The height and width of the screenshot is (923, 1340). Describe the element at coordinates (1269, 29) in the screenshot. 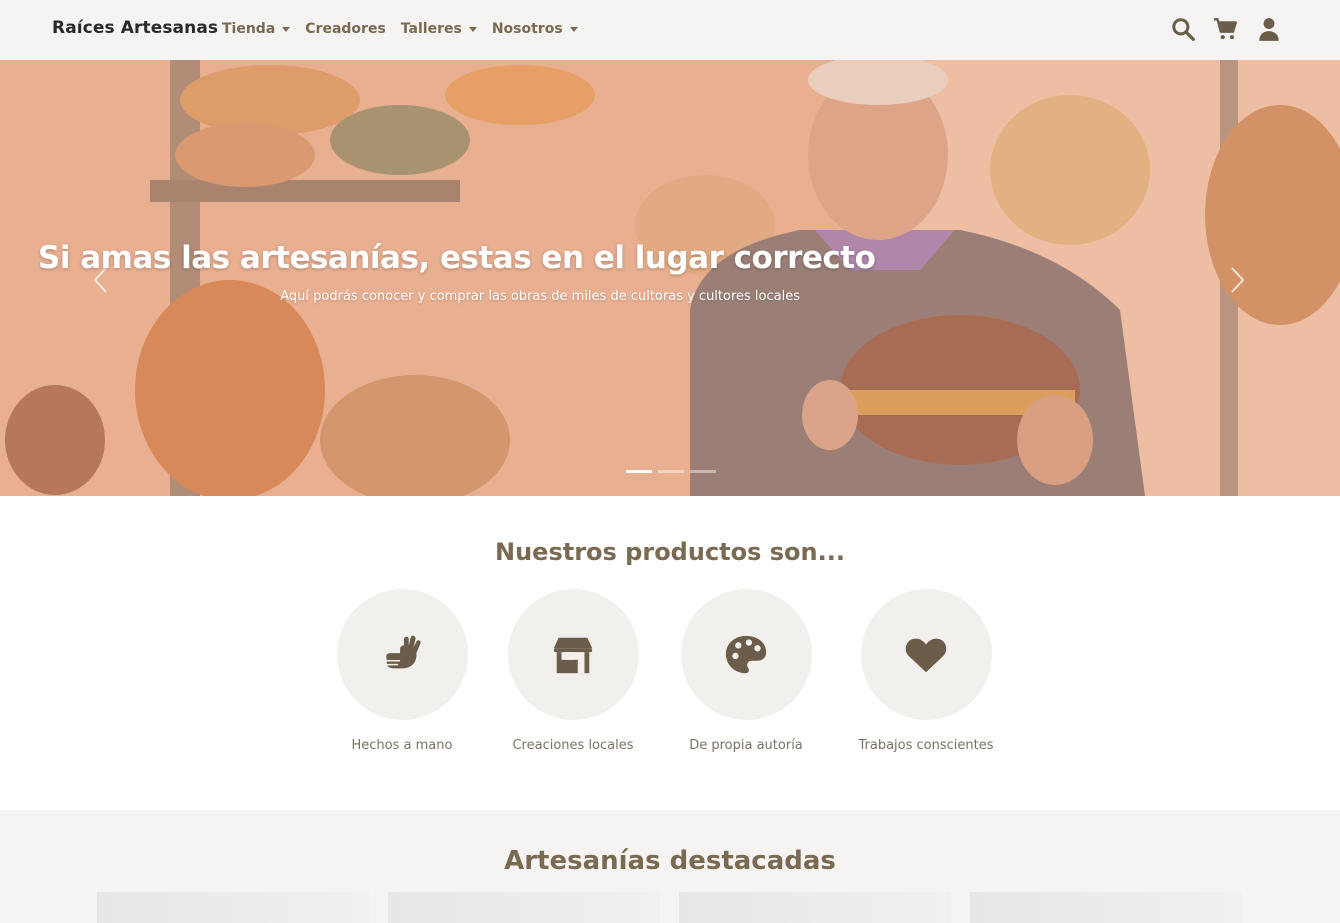

I see `user-icon` at that location.